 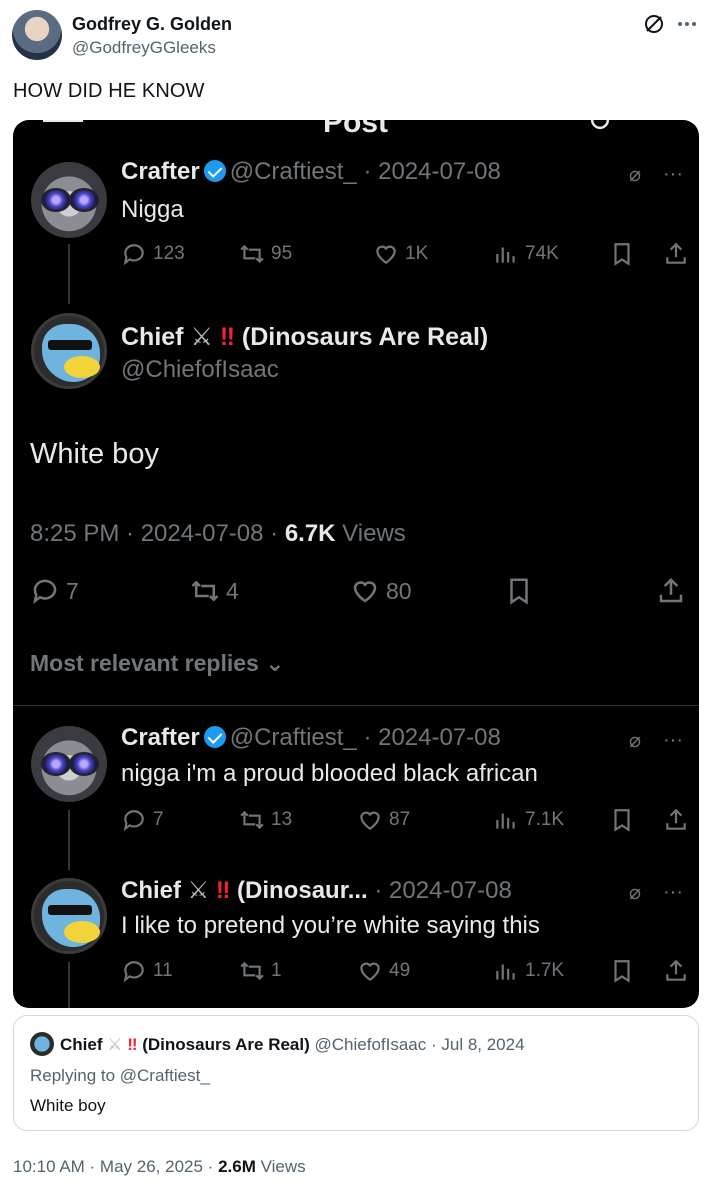 What do you see at coordinates (163, 970) in the screenshot?
I see `reply-count: 11` at bounding box center [163, 970].